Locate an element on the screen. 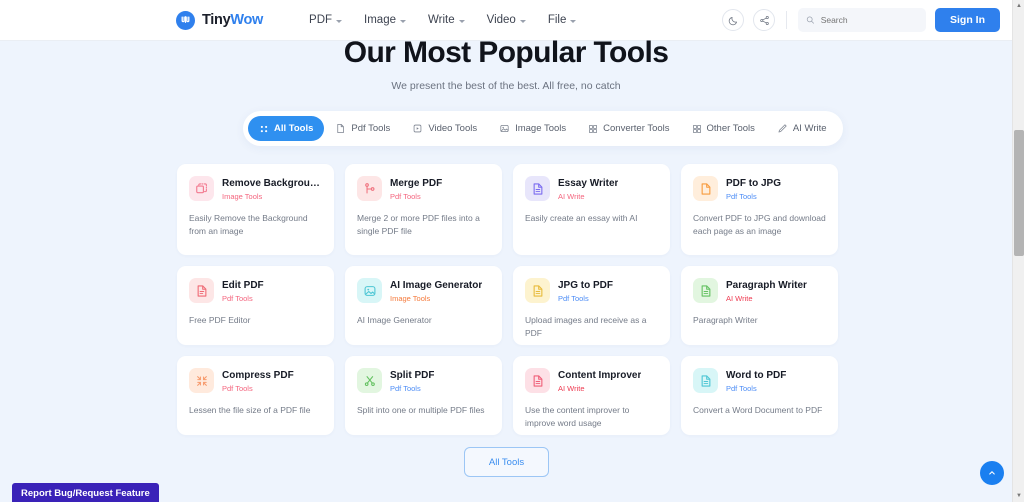 Image resolution: width=1024 pixels, height=502 pixels. video-icon is located at coordinates (417, 128).